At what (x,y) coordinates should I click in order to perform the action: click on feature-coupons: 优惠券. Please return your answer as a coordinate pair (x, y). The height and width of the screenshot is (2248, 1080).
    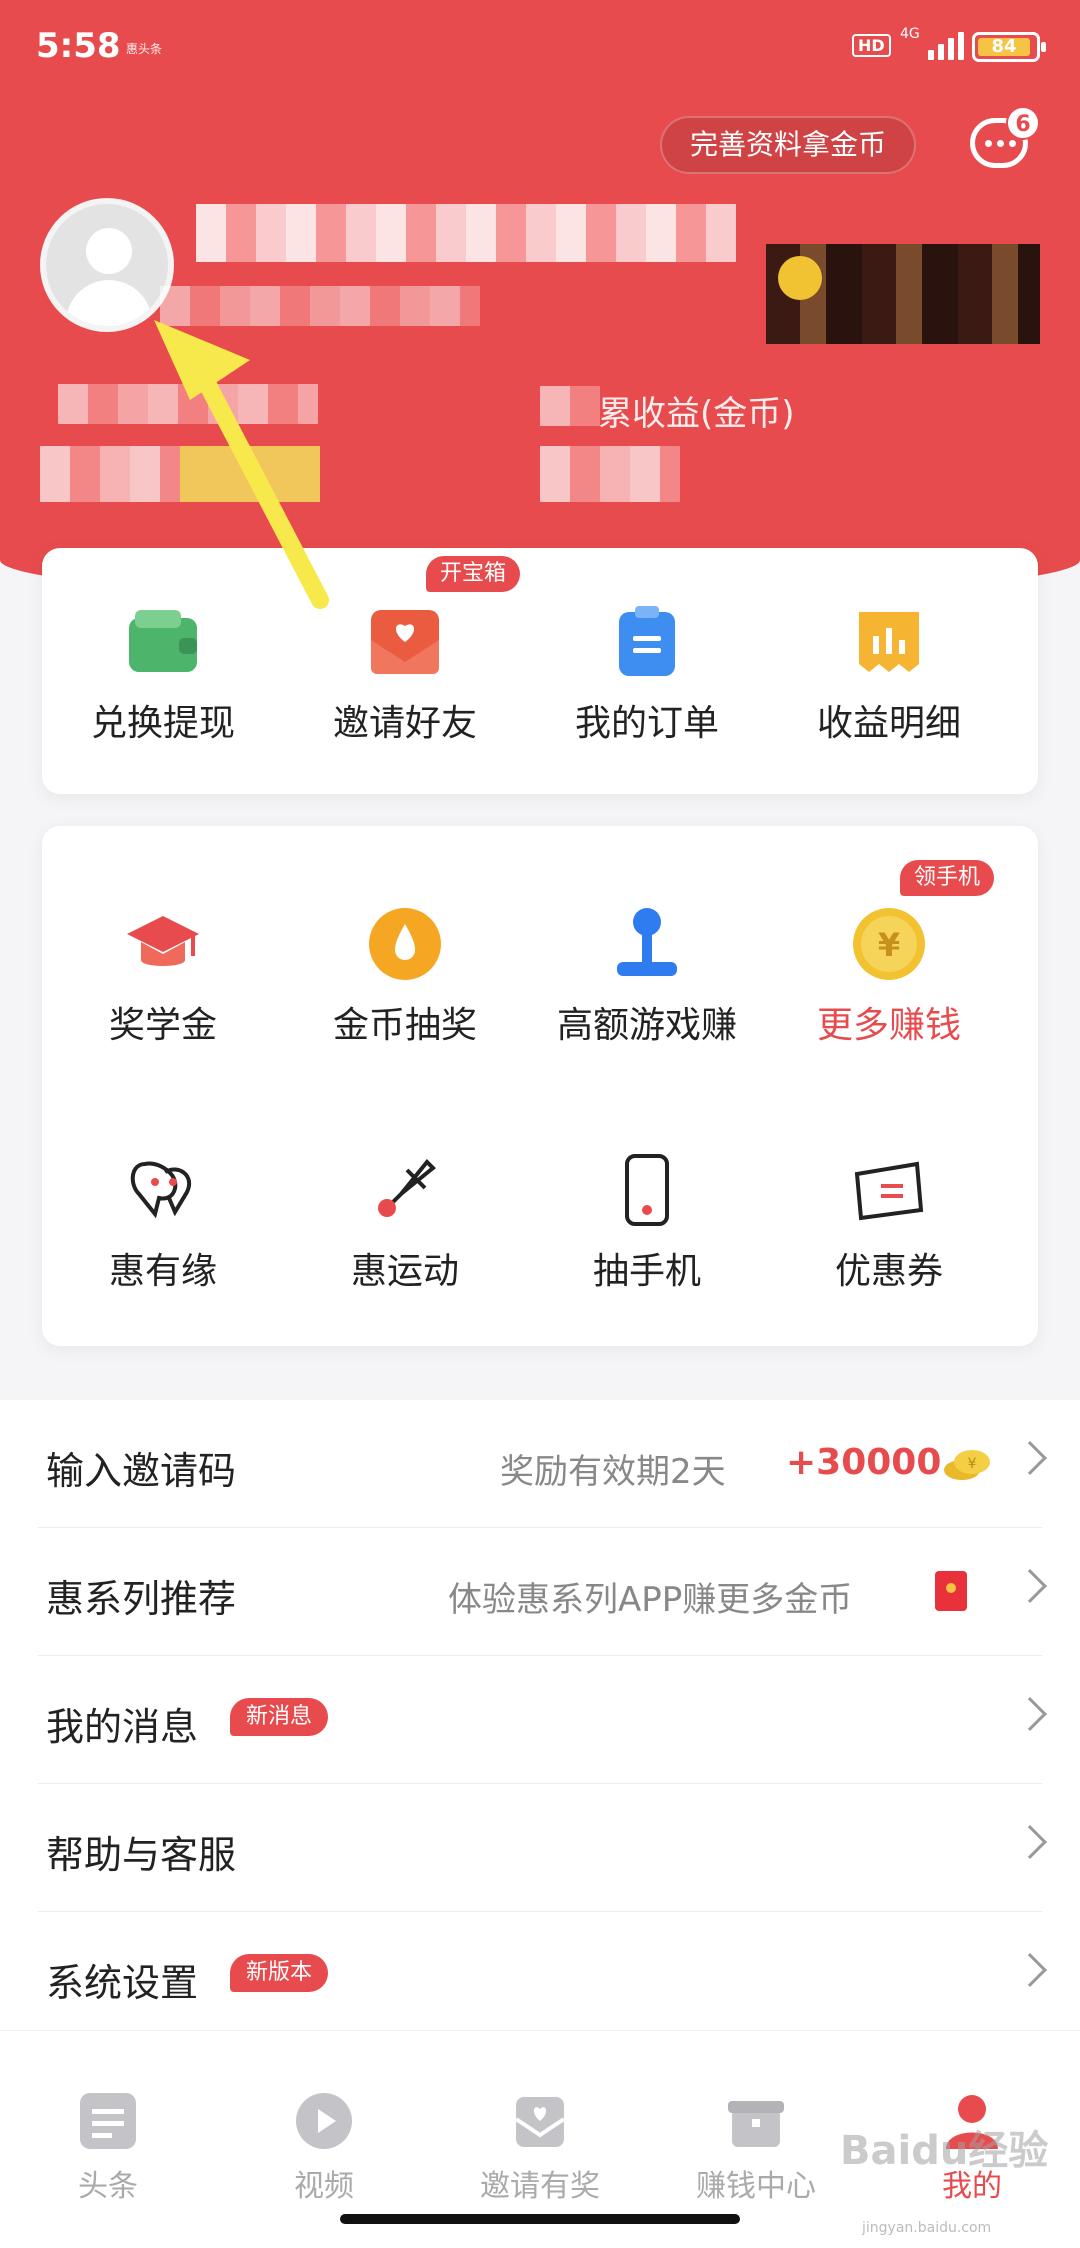
    Looking at the image, I should click on (889, 1223).